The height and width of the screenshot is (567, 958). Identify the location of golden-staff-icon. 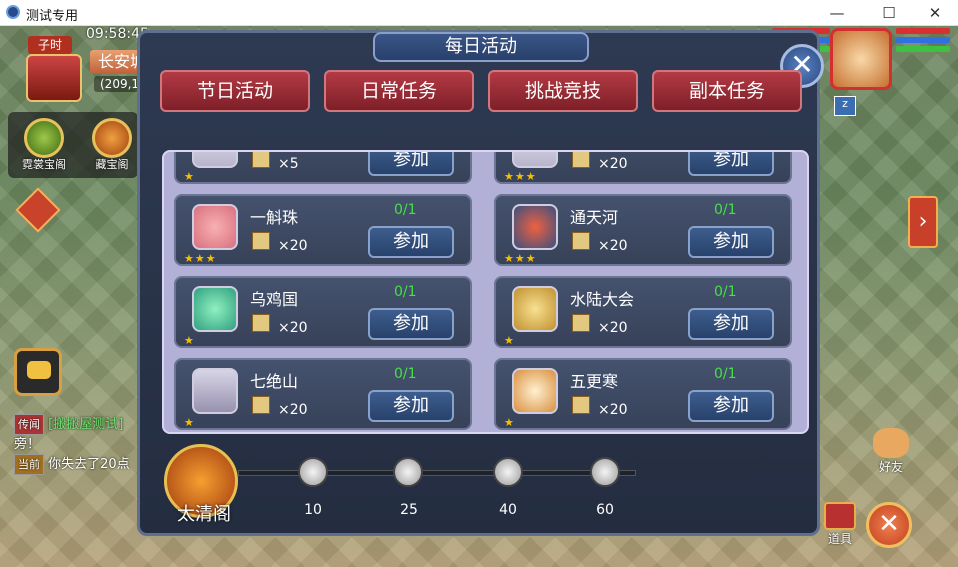
(535, 309).